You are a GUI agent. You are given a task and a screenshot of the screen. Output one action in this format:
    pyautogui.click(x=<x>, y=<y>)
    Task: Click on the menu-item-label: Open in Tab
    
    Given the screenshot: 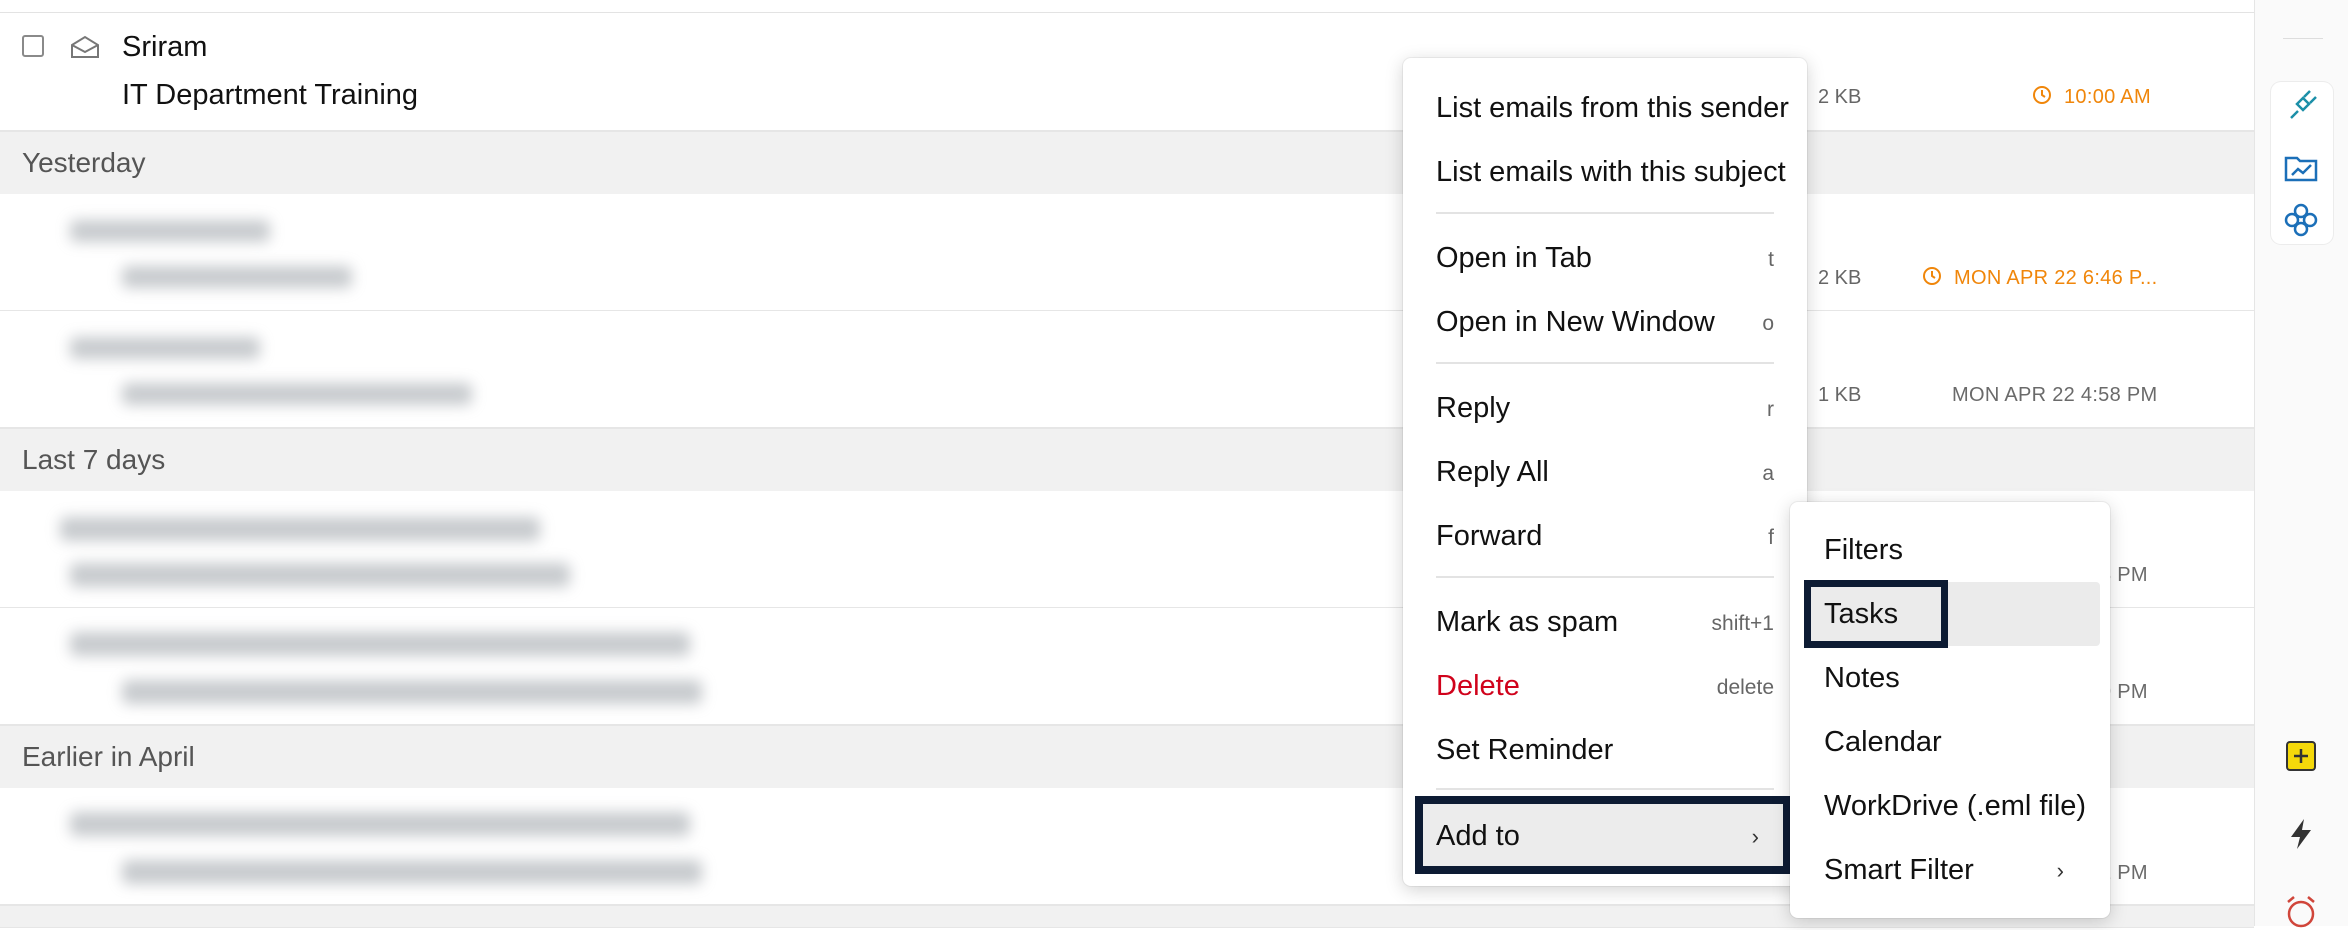 What is the action you would take?
    pyautogui.click(x=1514, y=258)
    